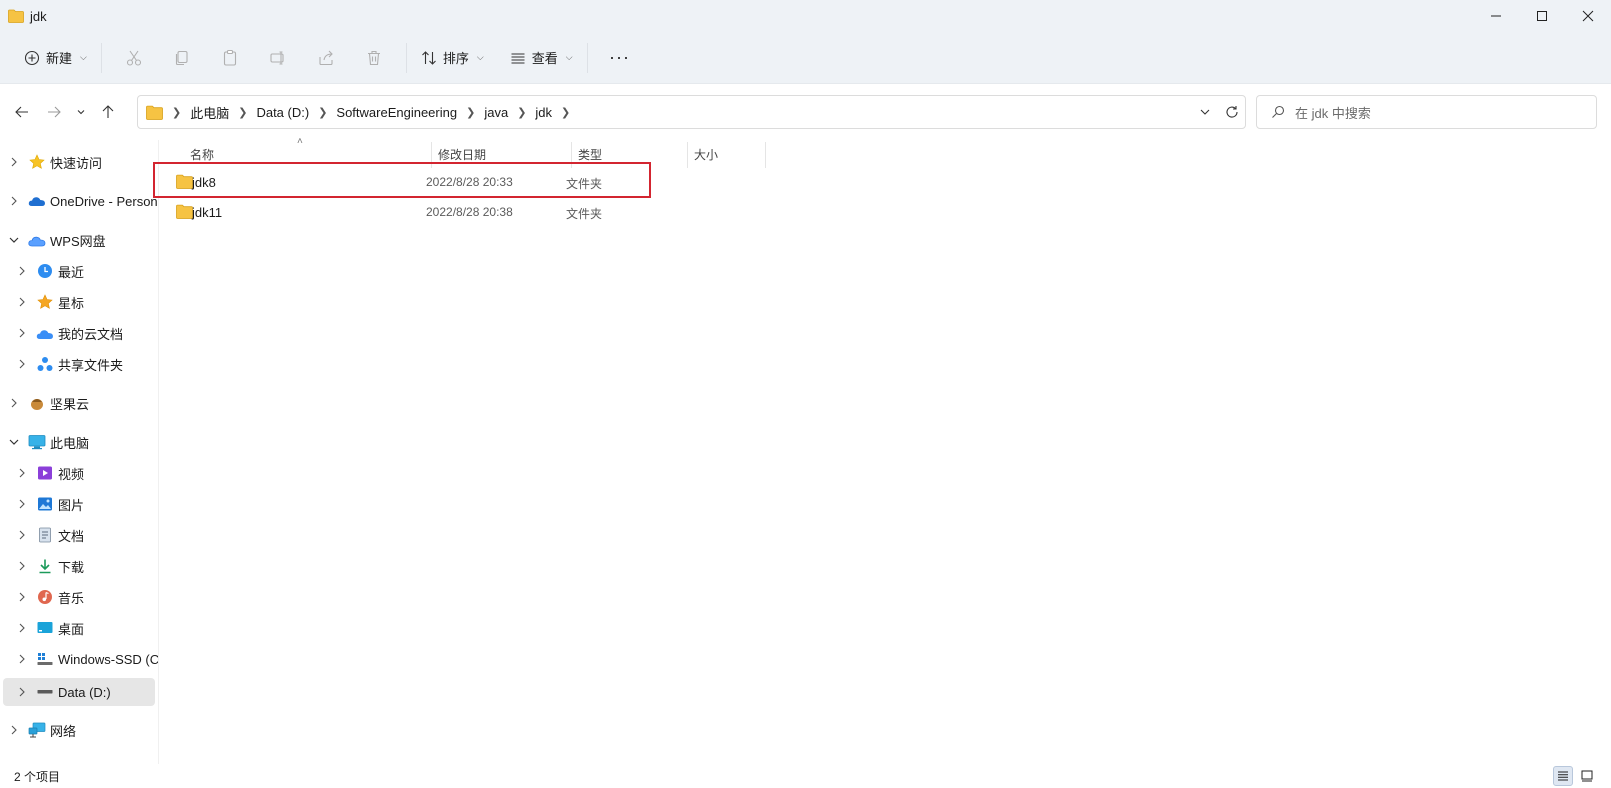 This screenshot has height=788, width=1611. I want to click on copy-button, so click(182, 58).